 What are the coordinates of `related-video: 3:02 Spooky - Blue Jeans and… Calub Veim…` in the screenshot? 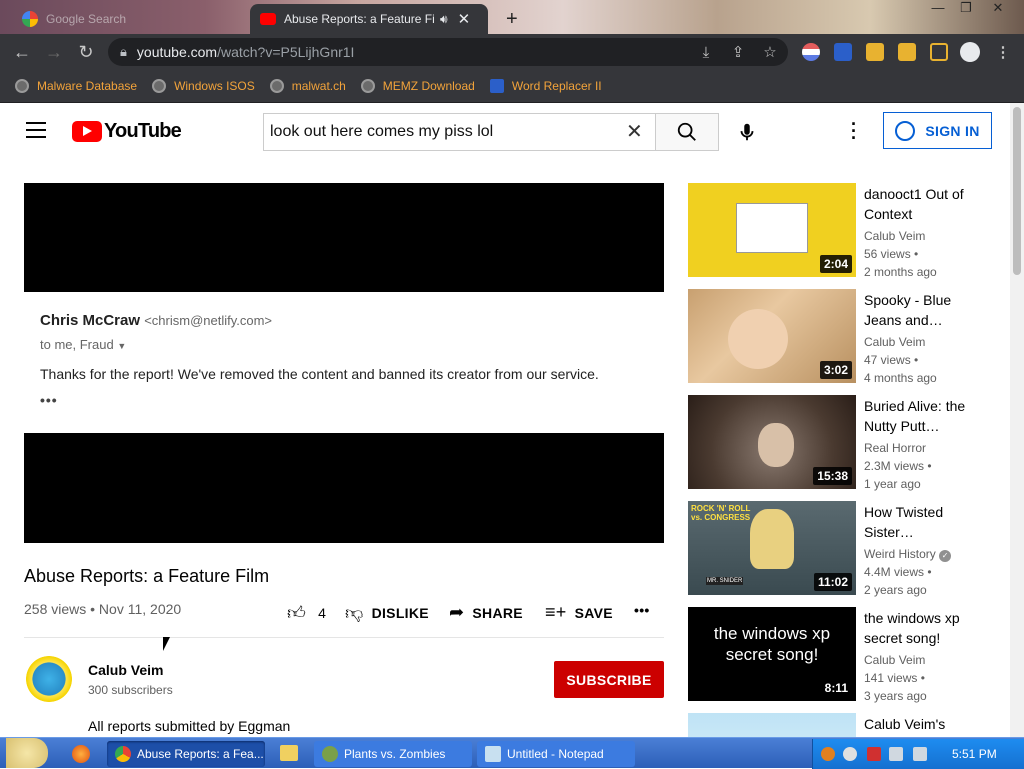 It's located at (843, 339).